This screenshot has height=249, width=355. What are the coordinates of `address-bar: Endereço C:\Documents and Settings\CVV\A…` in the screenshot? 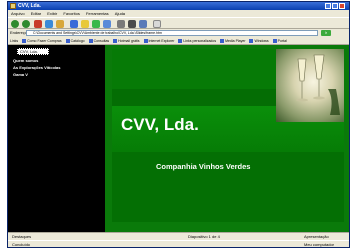 It's located at (178, 33).